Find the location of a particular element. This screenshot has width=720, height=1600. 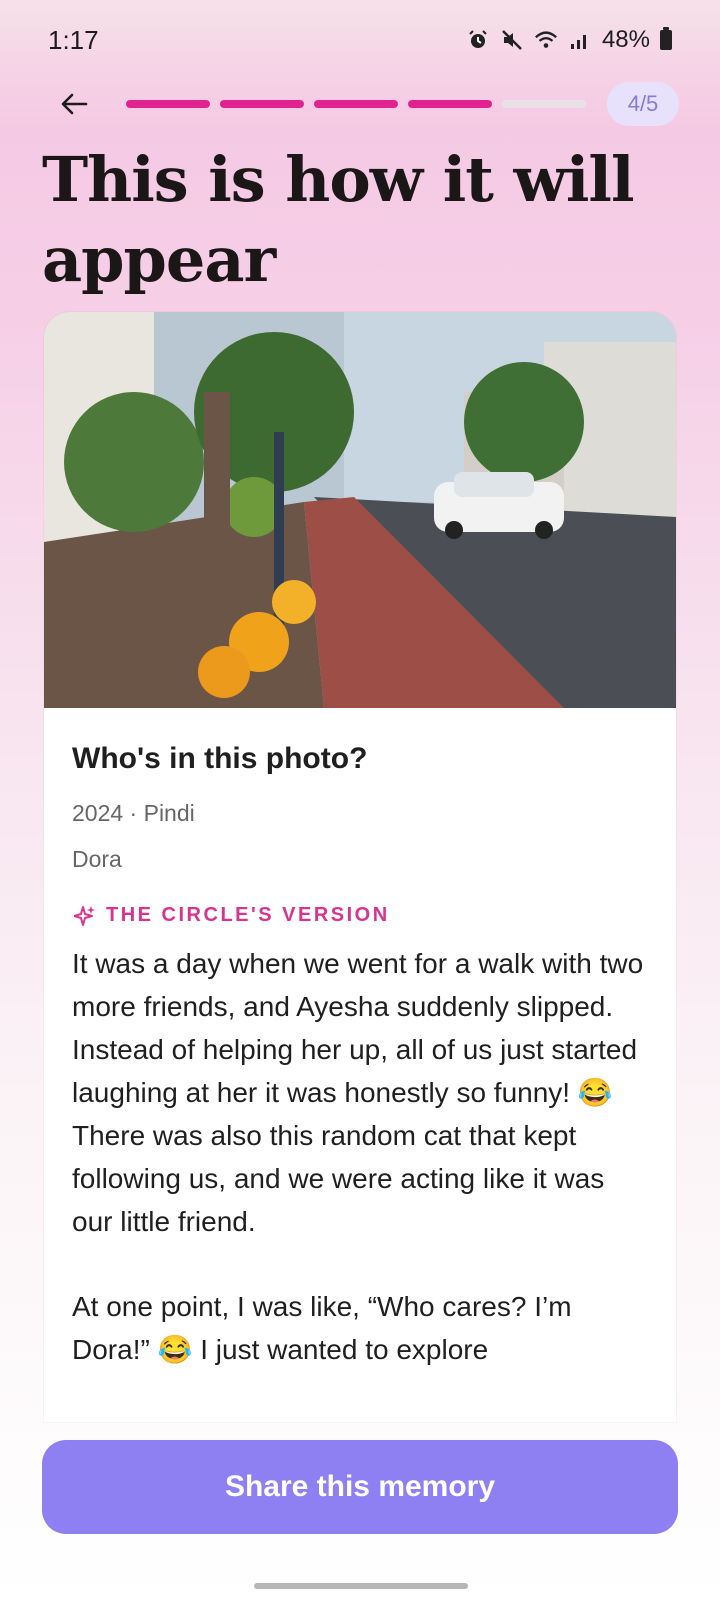

photo-question: Who's in this photo? is located at coordinates (220, 758).